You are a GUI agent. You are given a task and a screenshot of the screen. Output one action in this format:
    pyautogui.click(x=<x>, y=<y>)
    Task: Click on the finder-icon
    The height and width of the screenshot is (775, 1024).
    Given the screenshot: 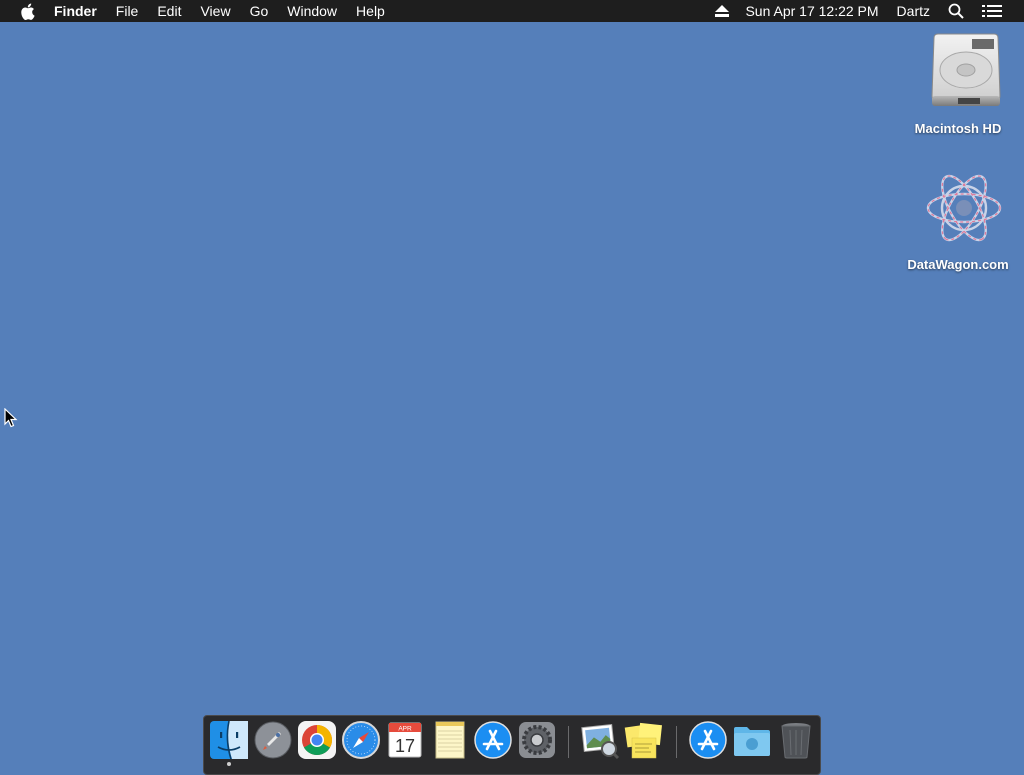 What is the action you would take?
    pyautogui.click(x=229, y=740)
    